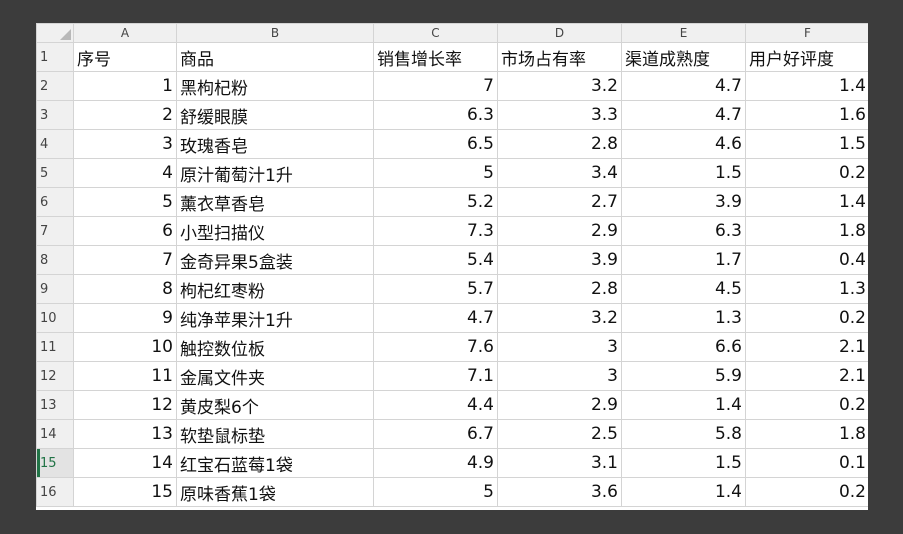 The width and height of the screenshot is (903, 534). I want to click on cell-a: 11, so click(125, 376).